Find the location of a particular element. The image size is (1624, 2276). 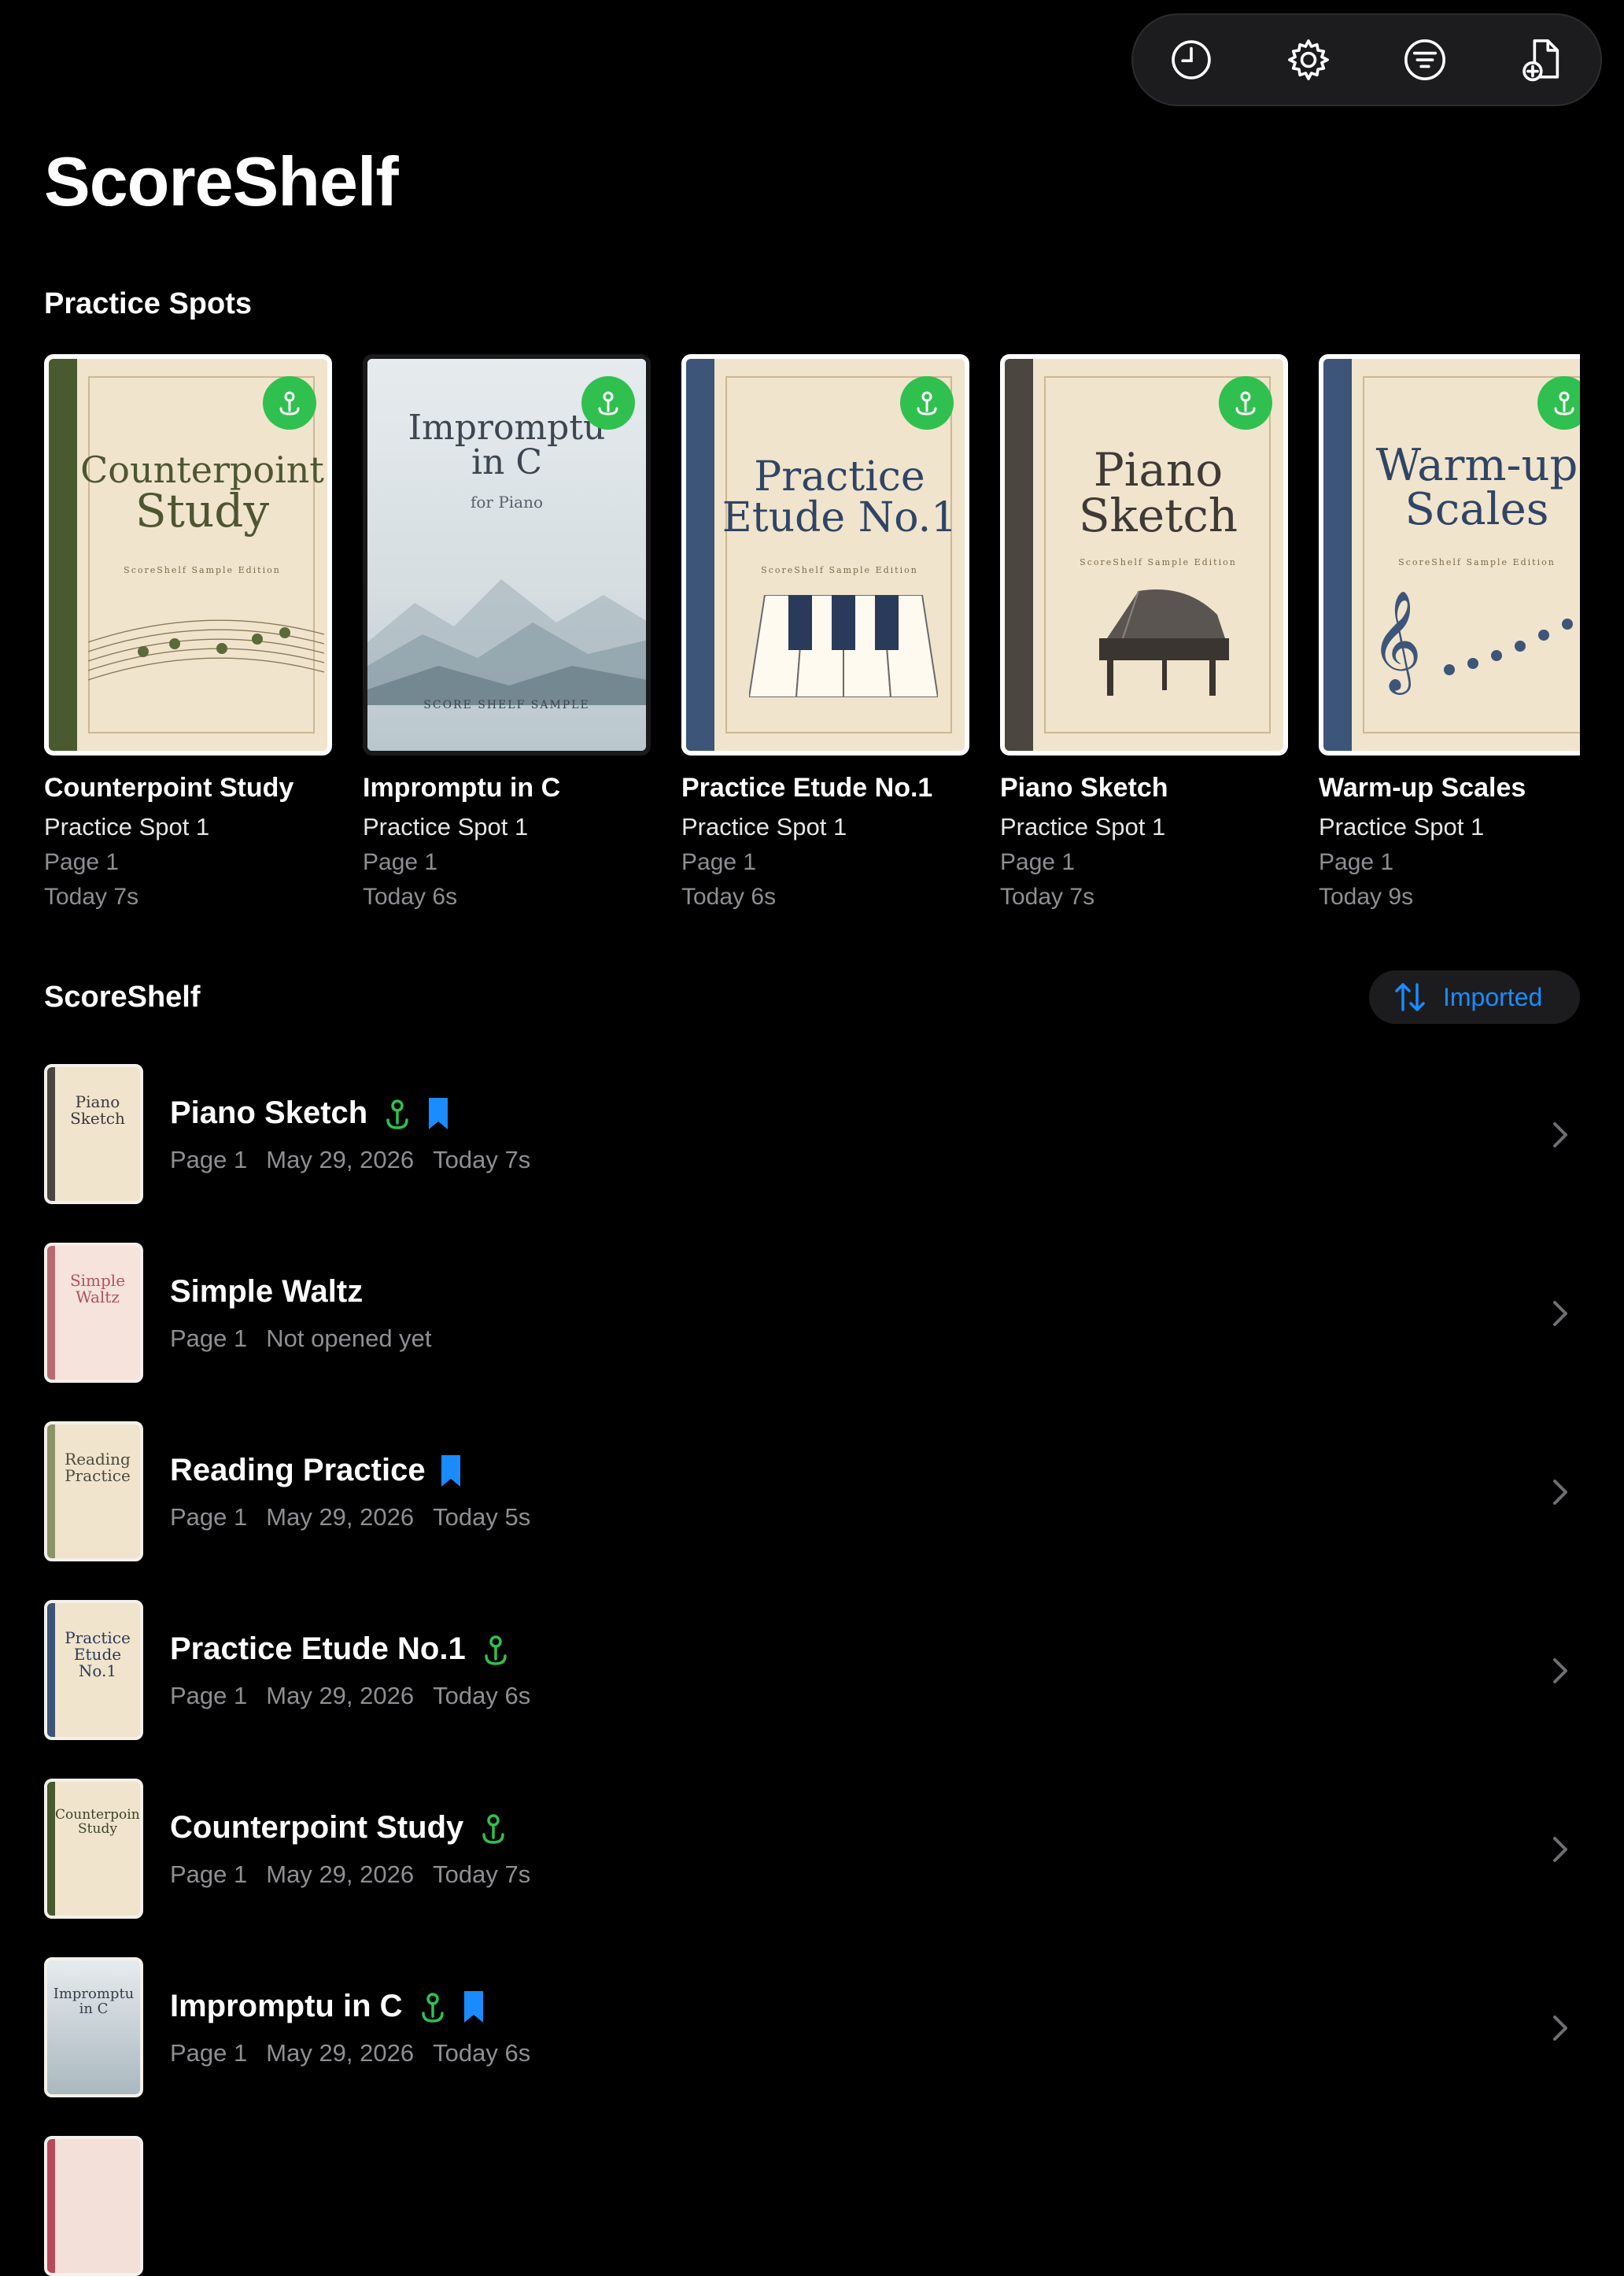

score-date: Not opened yet is located at coordinates (349, 1338).